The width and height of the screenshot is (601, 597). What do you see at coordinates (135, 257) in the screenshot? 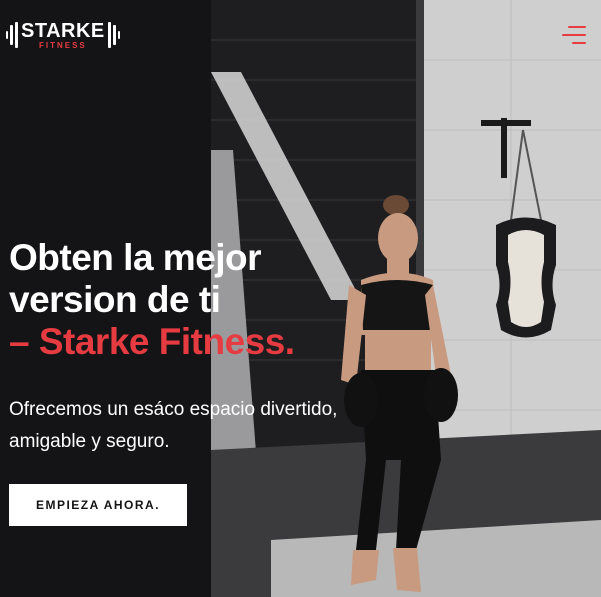
I see `headline-line-1: Obten la mejor` at bounding box center [135, 257].